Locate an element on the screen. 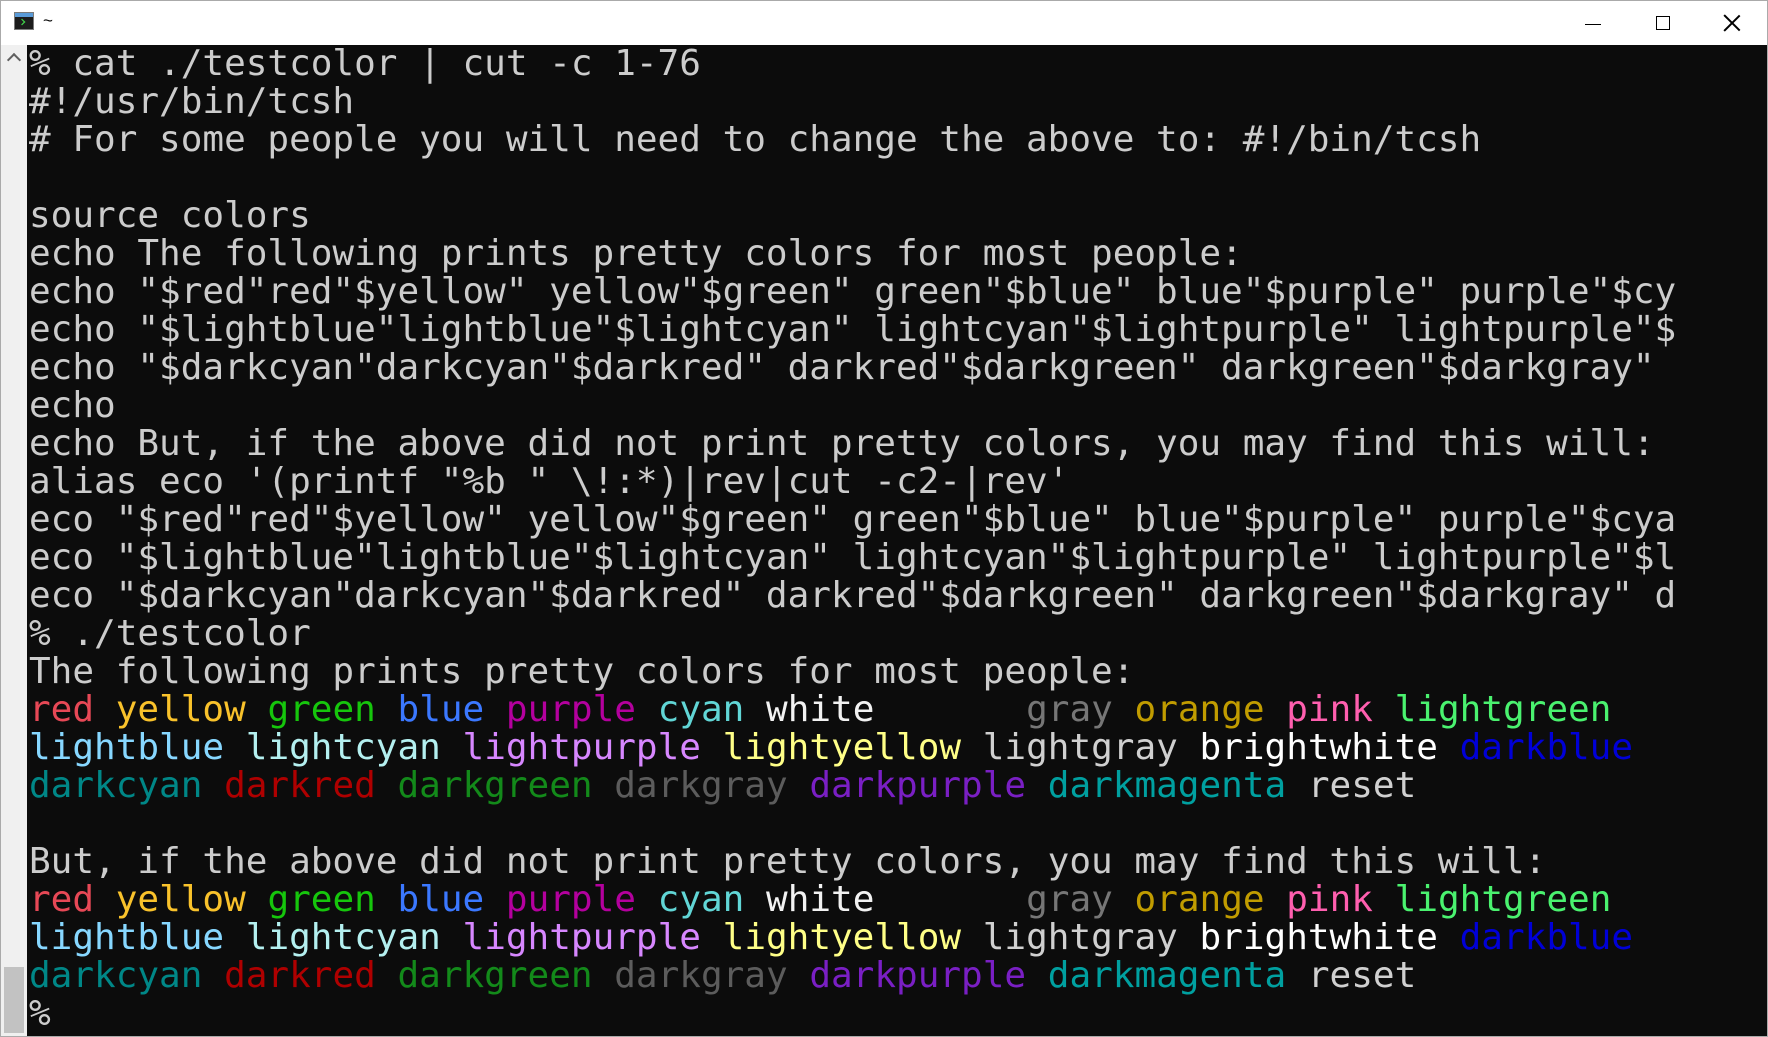 Image resolution: width=1768 pixels, height=1037 pixels. terminal-text: orange is located at coordinates (1199, 709).